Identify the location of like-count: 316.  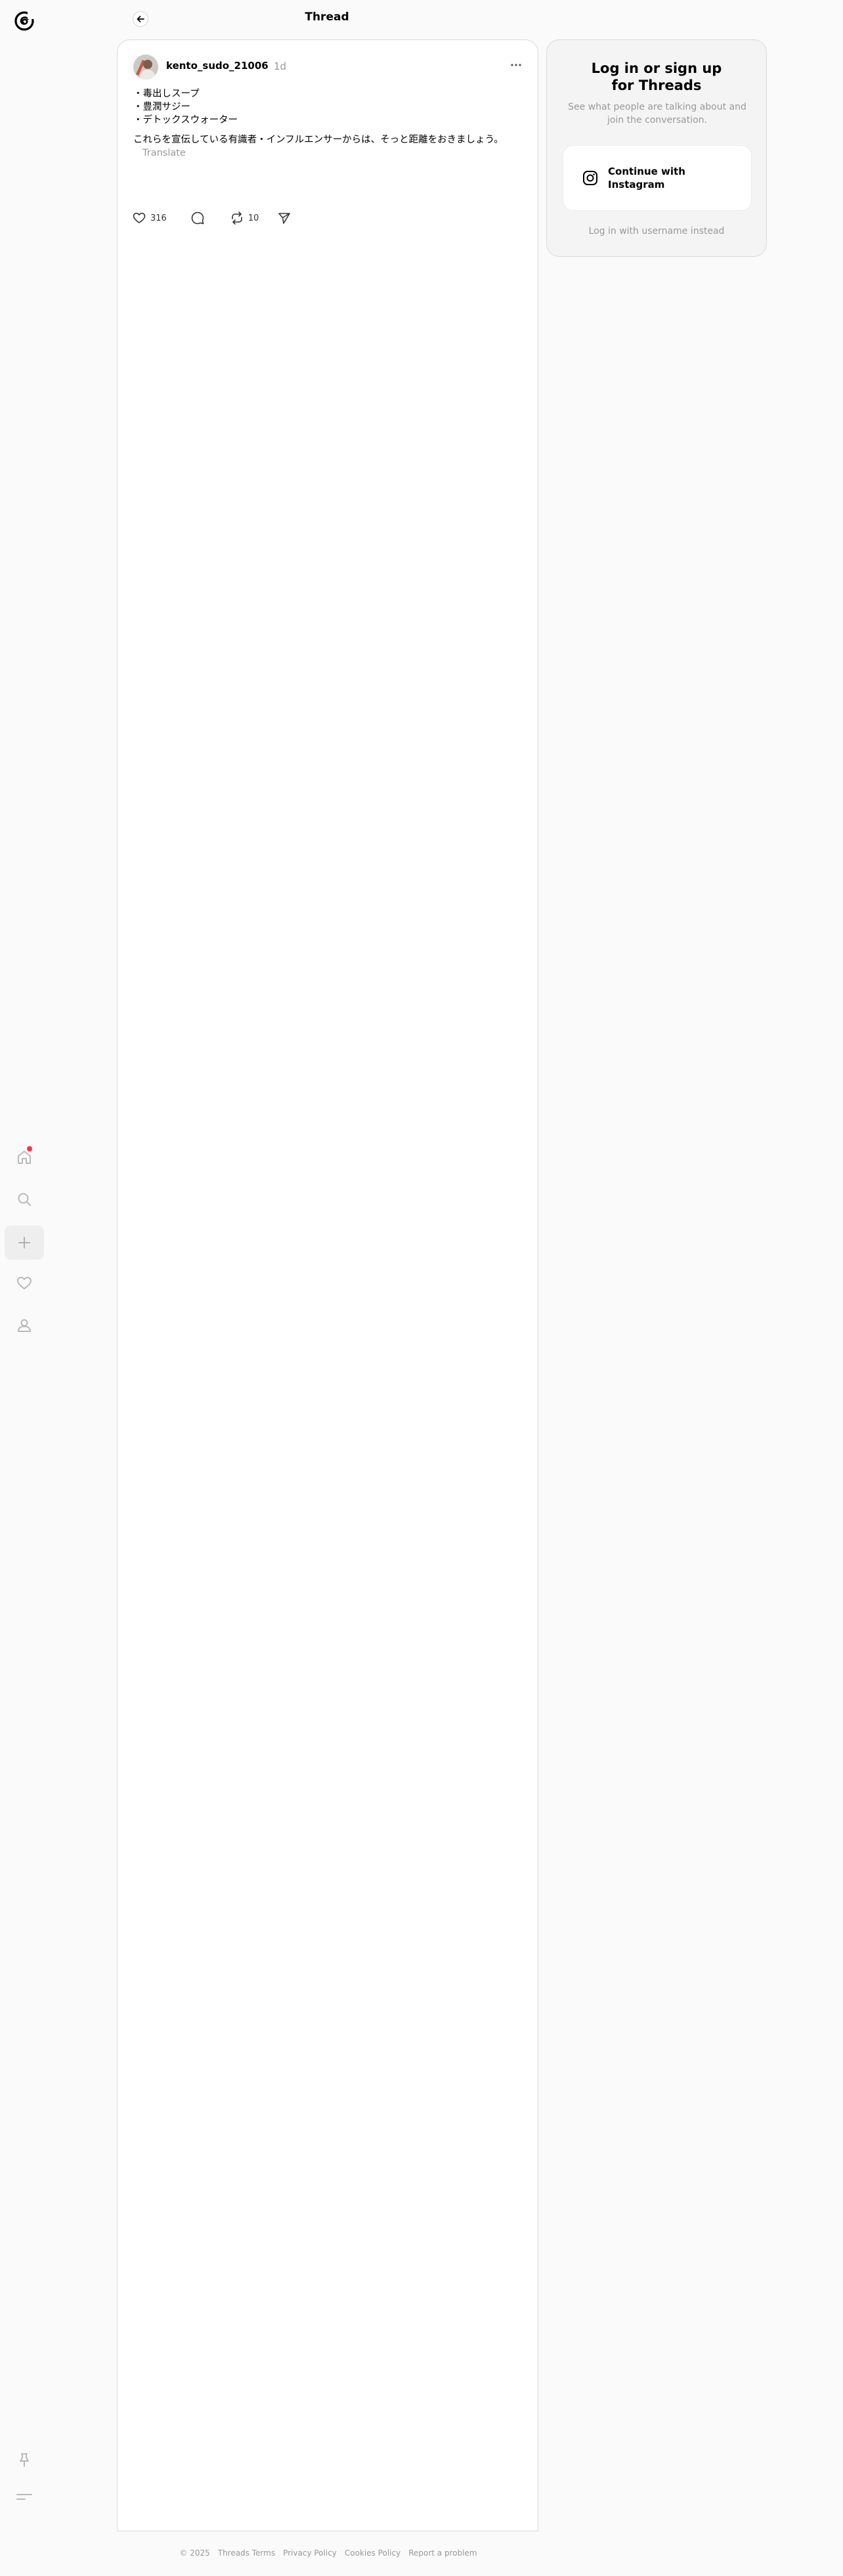
(158, 218).